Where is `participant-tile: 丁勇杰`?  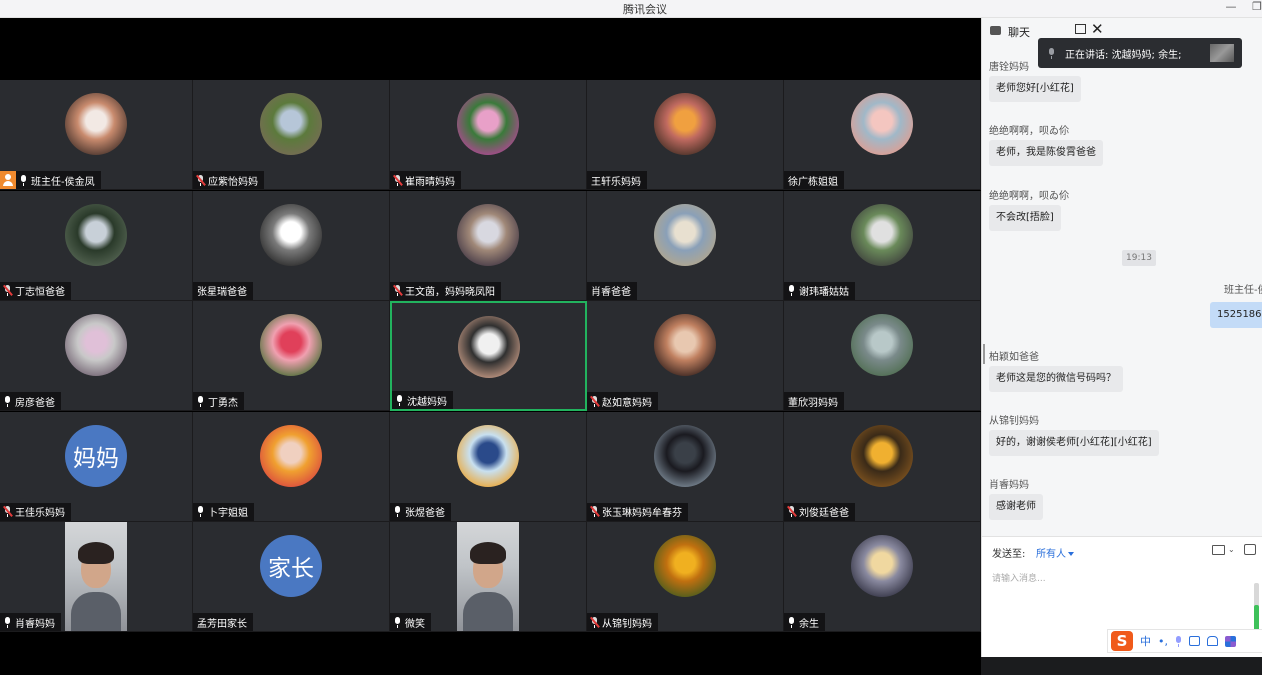
participant-tile: 丁勇杰 is located at coordinates (291, 356).